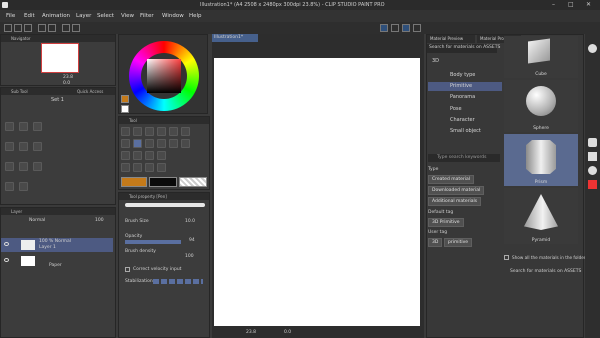 The height and width of the screenshot is (338, 600). I want to click on additional-materials-button: Additional materials, so click(455, 201).